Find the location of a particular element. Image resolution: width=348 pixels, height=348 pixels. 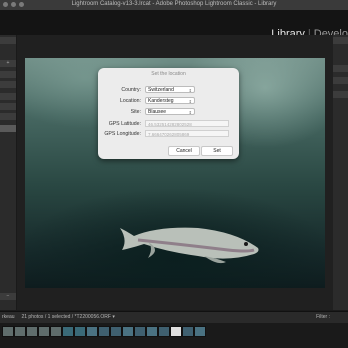

dialog-title: Set the location is located at coordinates (168, 74).